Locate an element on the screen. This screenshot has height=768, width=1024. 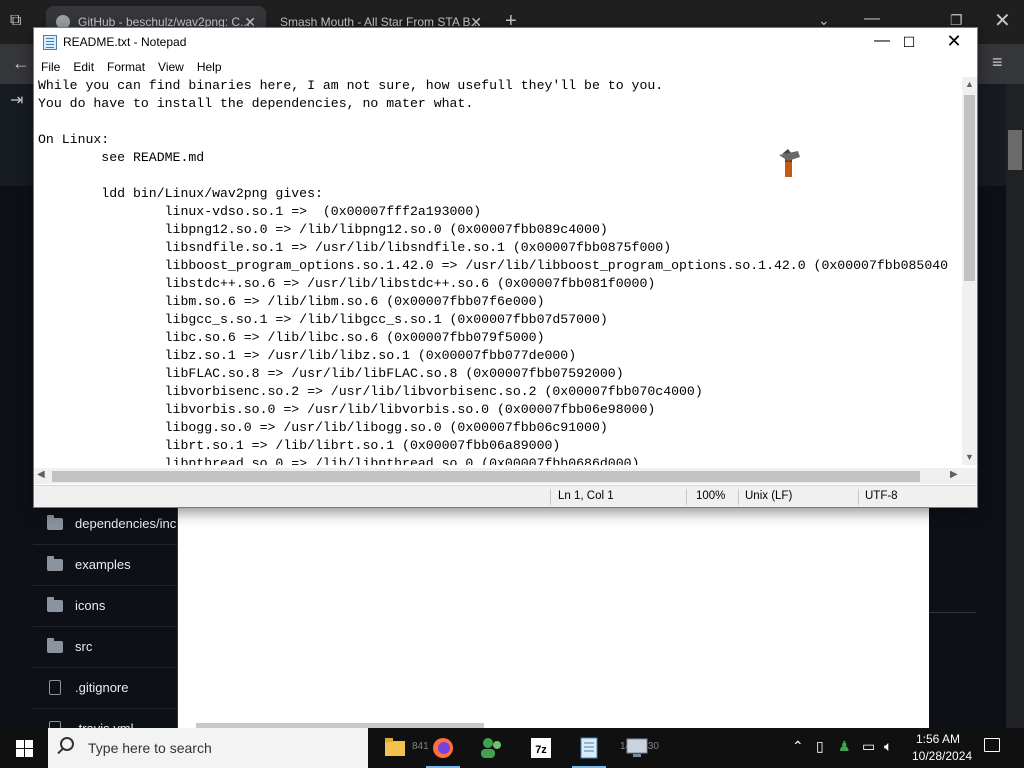
tab-list-icon: ⧉ is located at coordinates (15, 21).